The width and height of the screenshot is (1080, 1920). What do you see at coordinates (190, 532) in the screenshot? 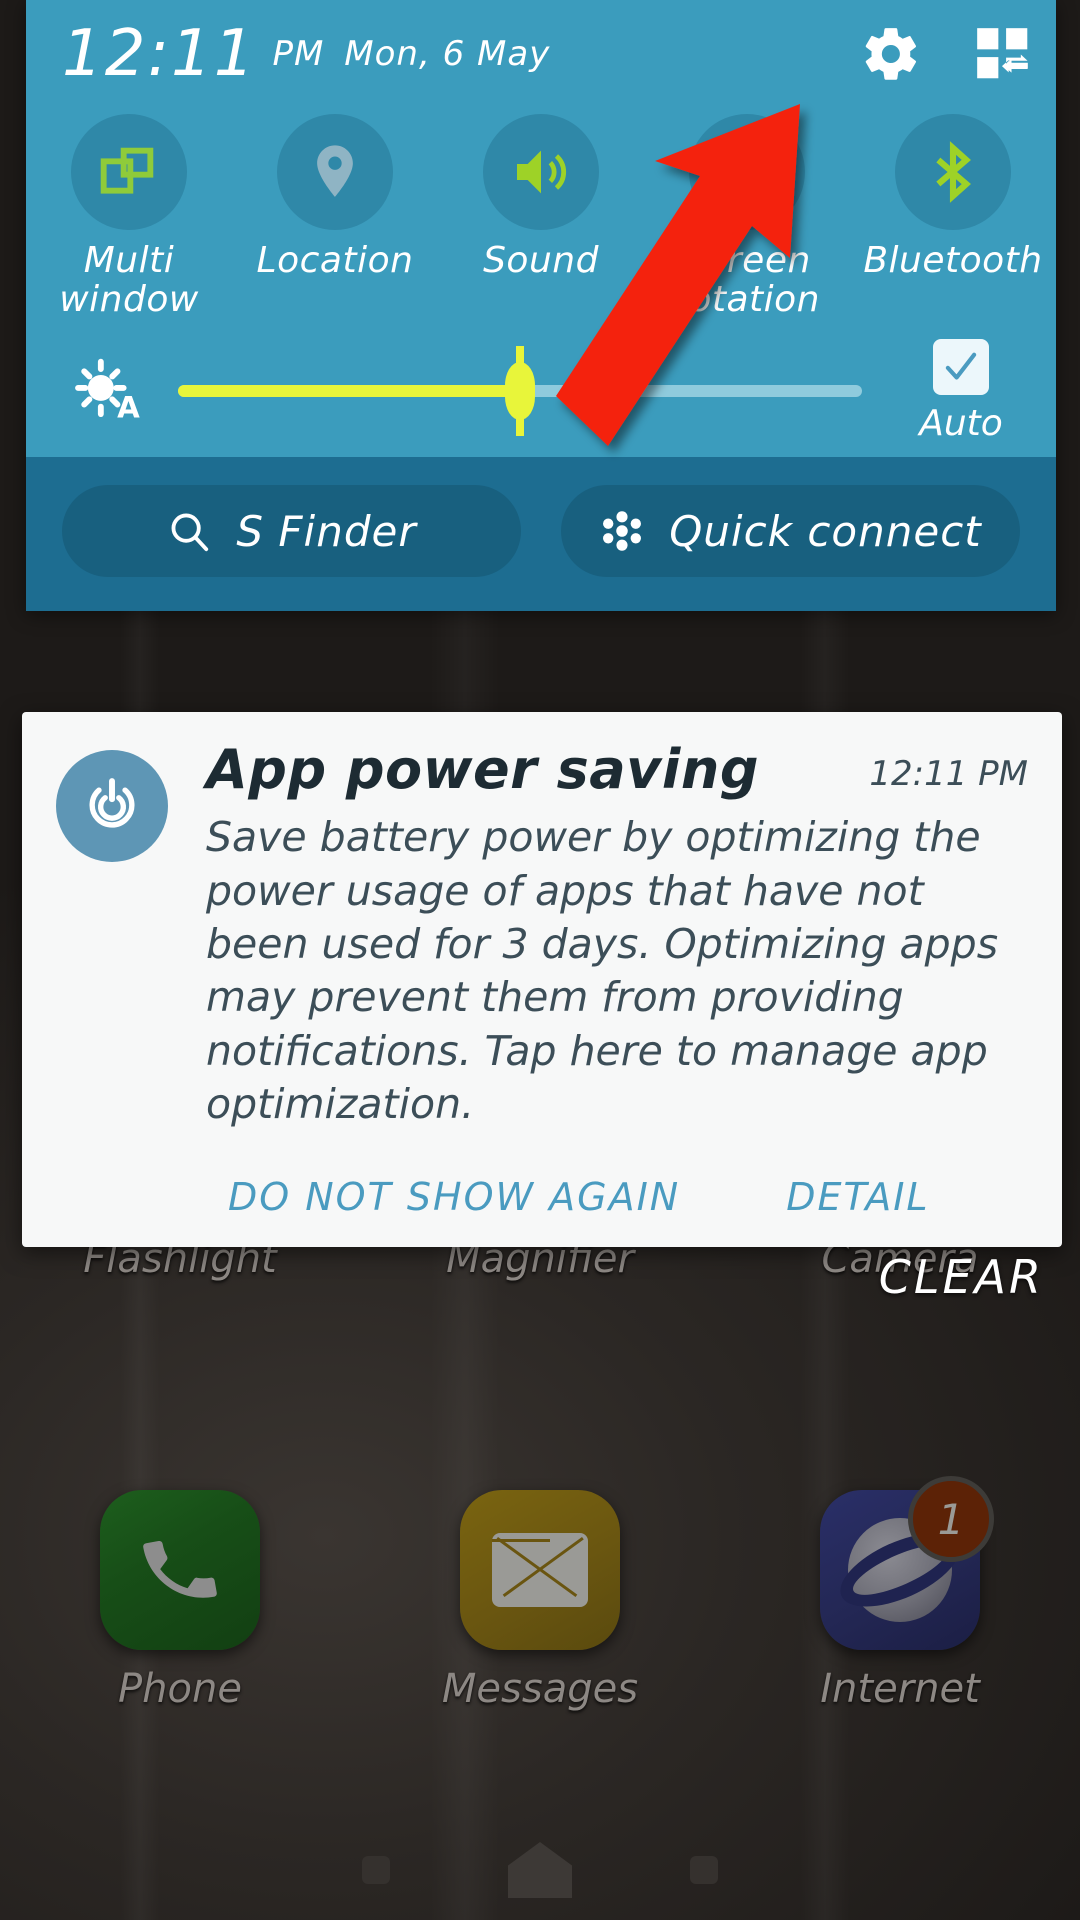
I see `search-icon` at bounding box center [190, 532].